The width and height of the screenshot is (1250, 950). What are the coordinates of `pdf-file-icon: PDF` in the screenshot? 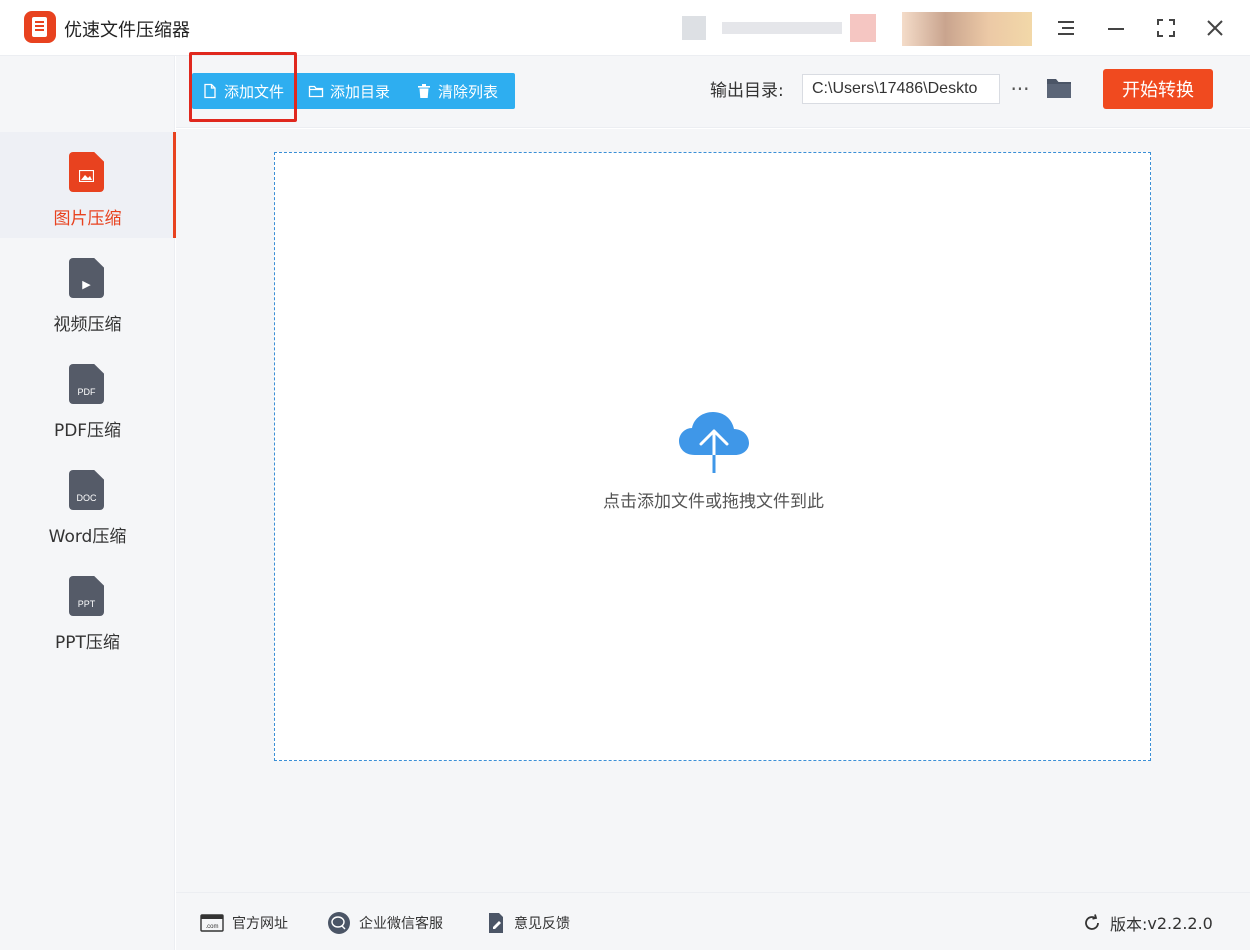 It's located at (86, 384).